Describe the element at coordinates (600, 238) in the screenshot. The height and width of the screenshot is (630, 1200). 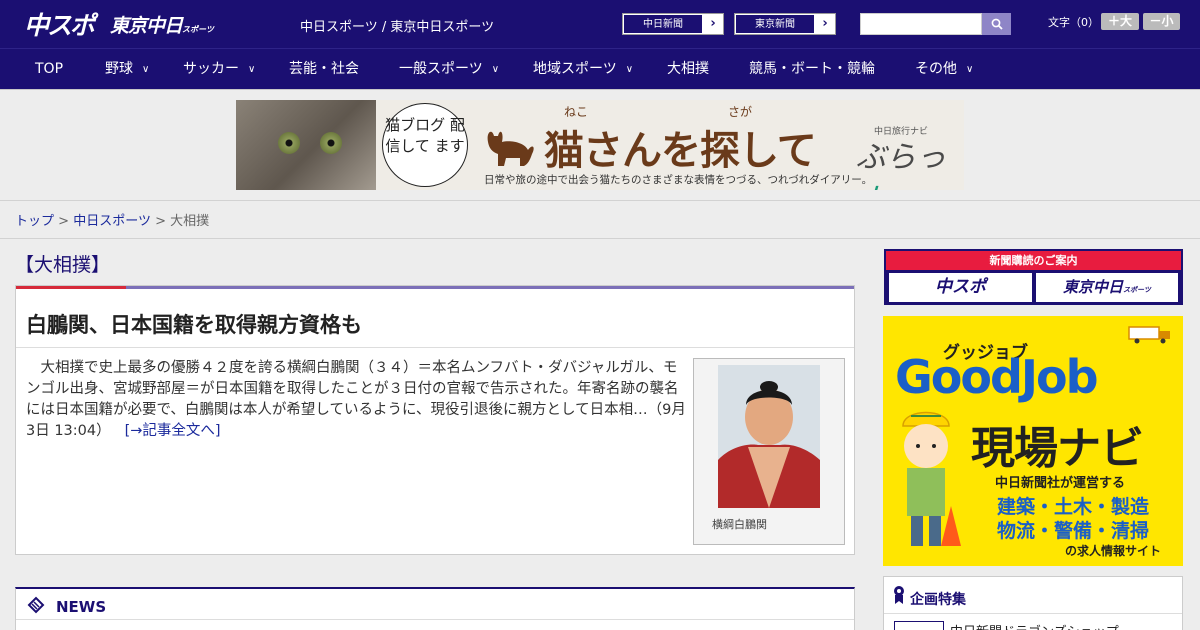
I see `breadcrumb-divider-bottom` at that location.